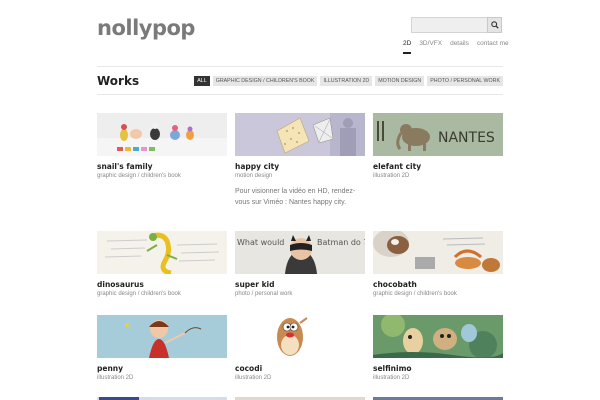  I want to click on project-thumbnail: What would Batman do ?, so click(300, 252).